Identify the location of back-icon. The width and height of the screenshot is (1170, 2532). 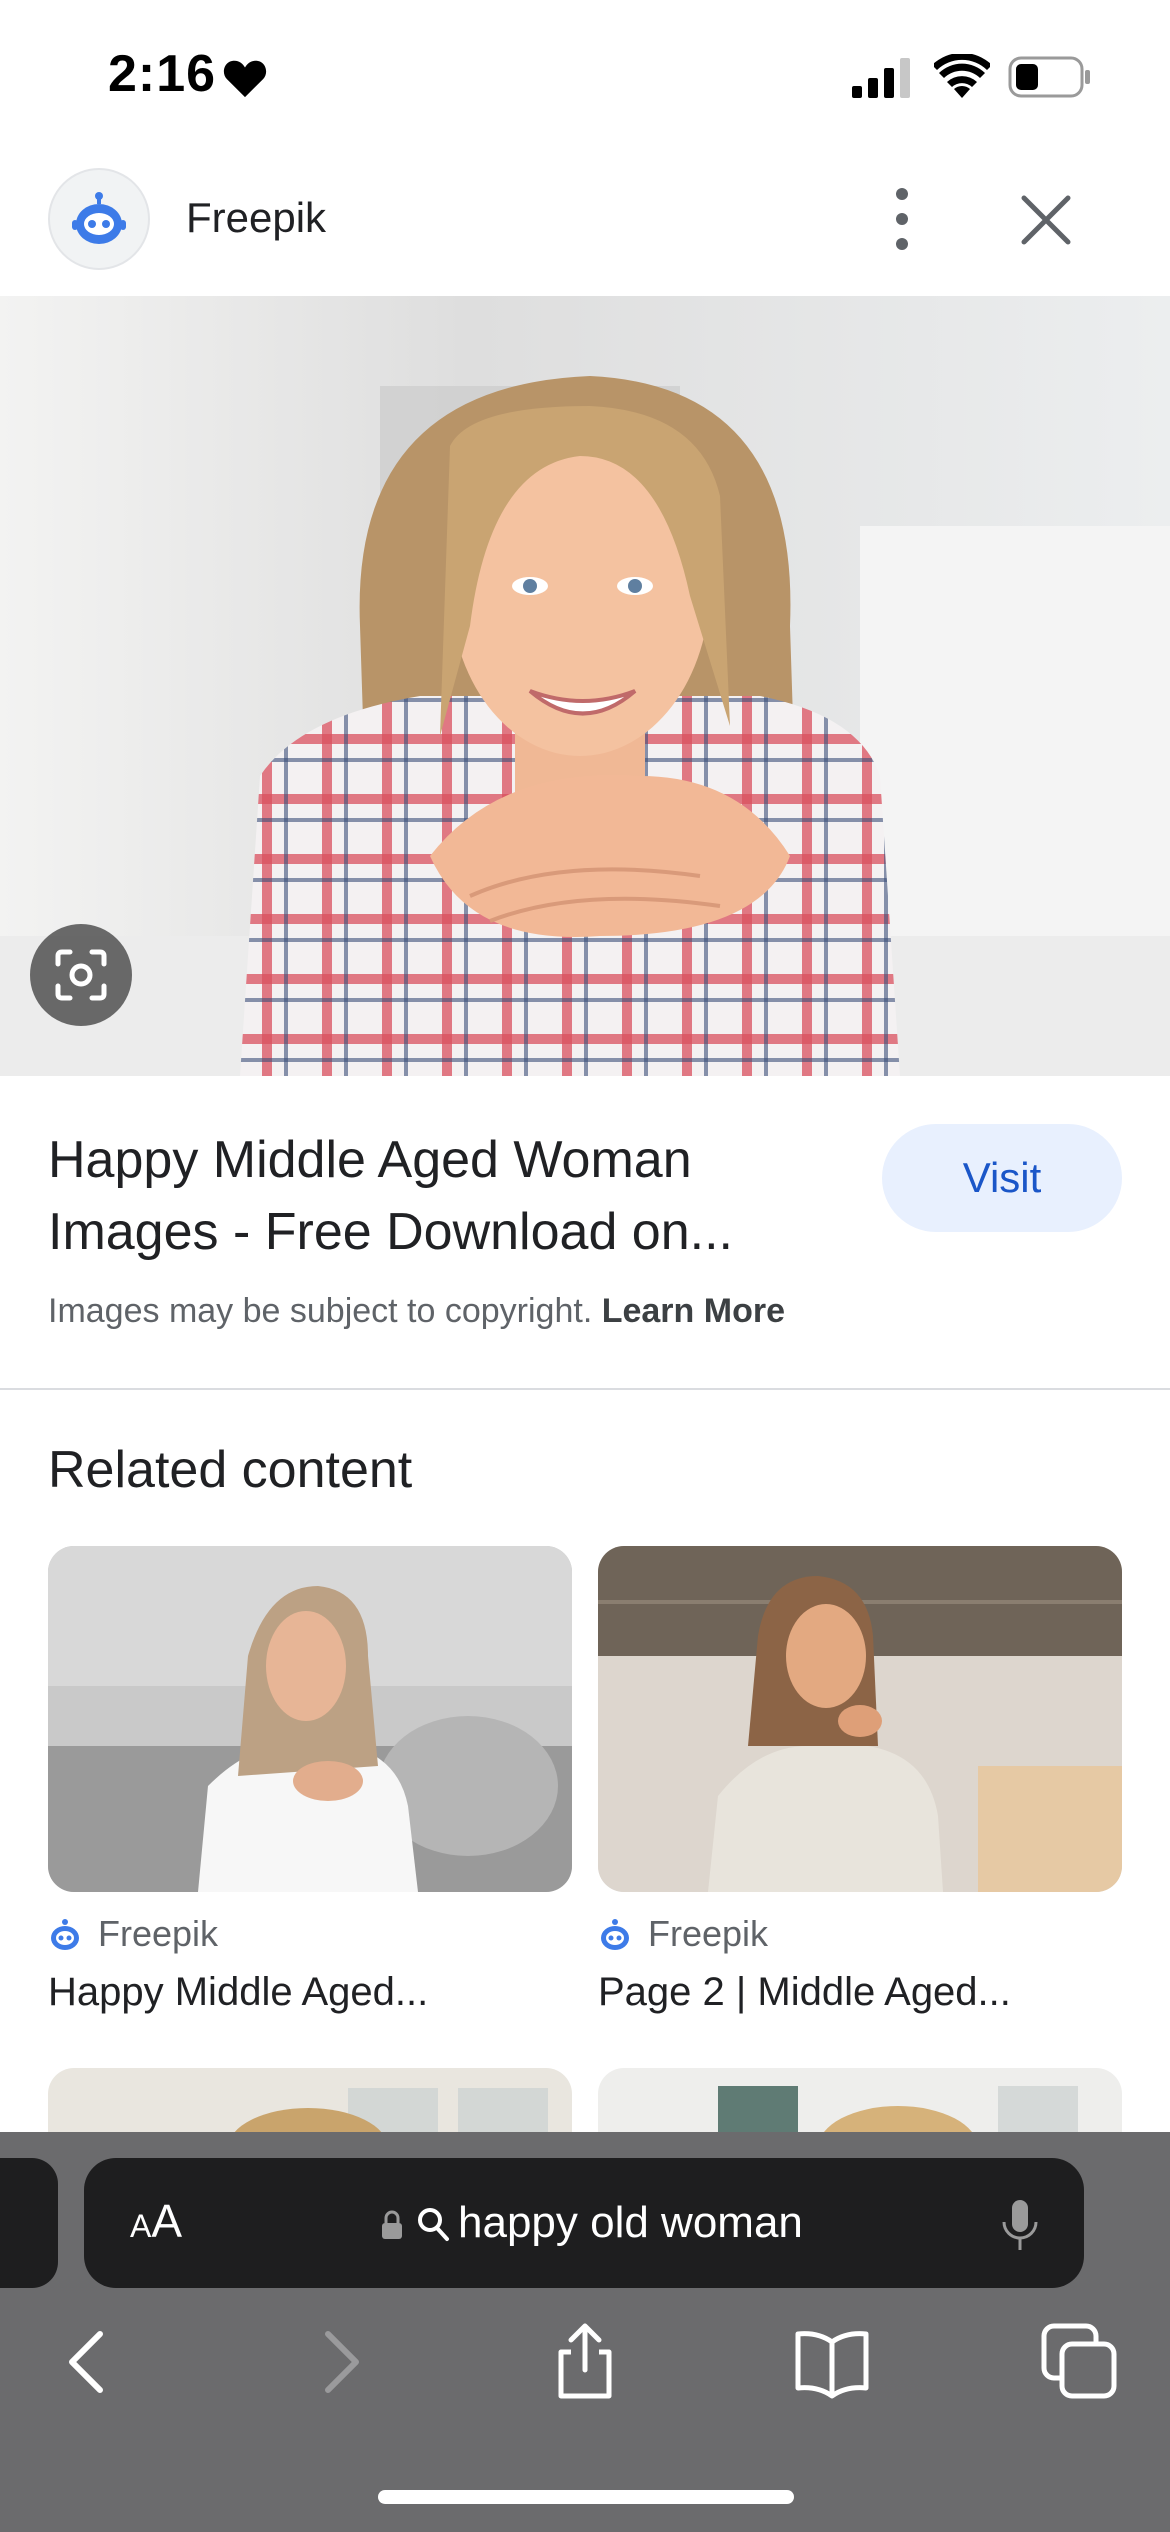
(88, 2362).